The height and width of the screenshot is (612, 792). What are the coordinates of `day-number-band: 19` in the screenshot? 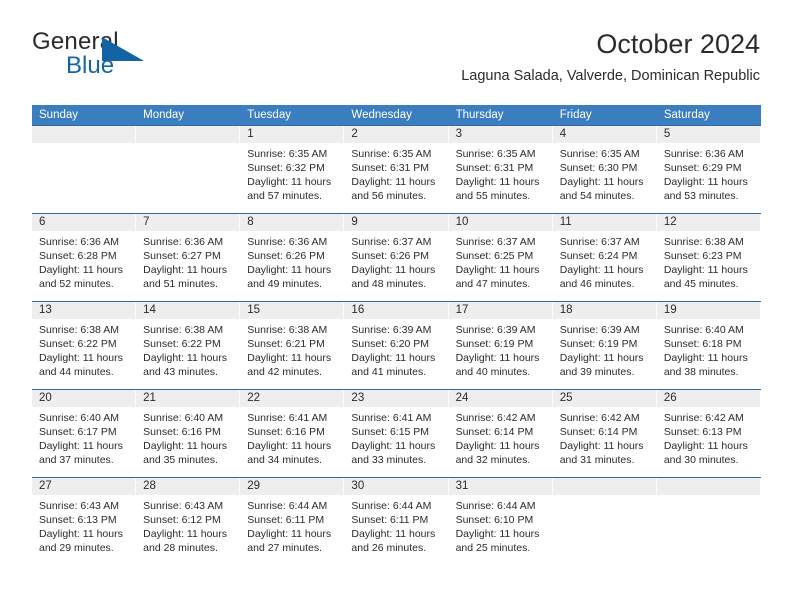 It's located at (708, 310).